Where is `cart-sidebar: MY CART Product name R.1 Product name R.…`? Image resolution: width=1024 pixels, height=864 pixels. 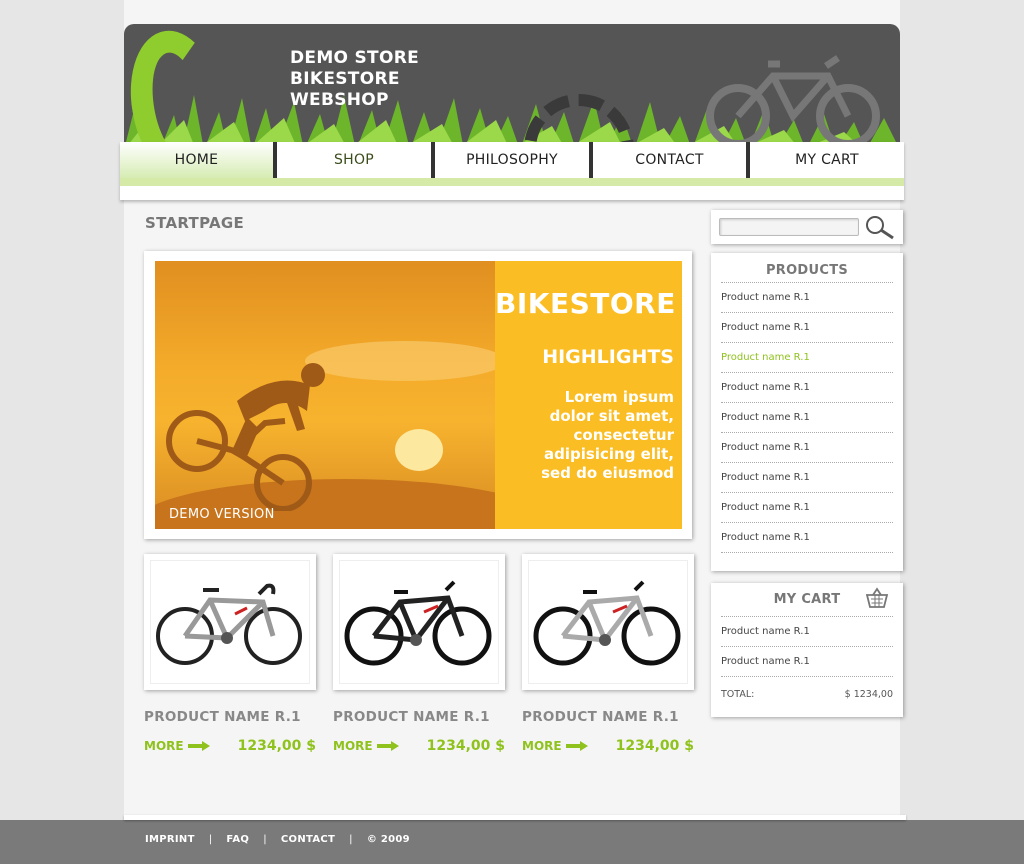 cart-sidebar: MY CART Product name R.1 Product name R.… is located at coordinates (807, 650).